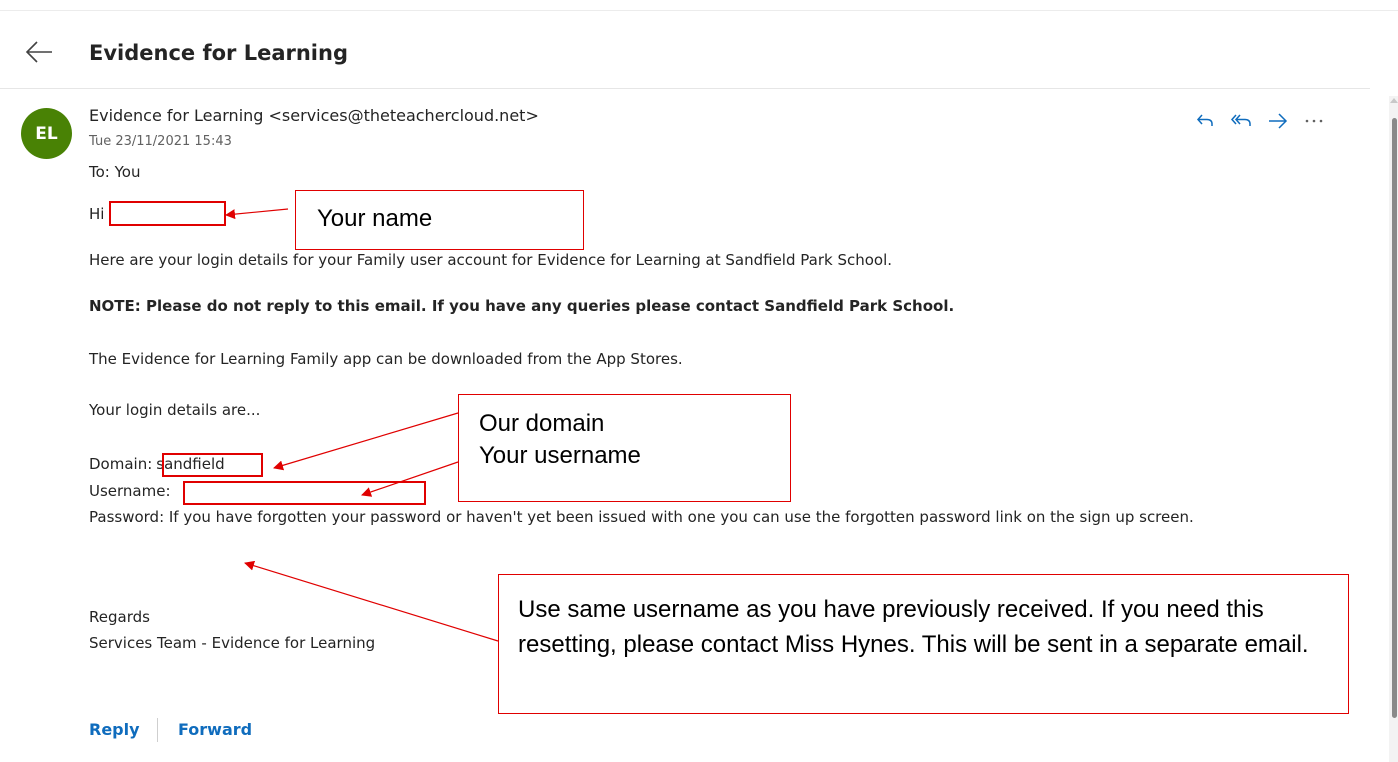 The height and width of the screenshot is (762, 1398). What do you see at coordinates (130, 491) in the screenshot?
I see `username-label: Username:` at bounding box center [130, 491].